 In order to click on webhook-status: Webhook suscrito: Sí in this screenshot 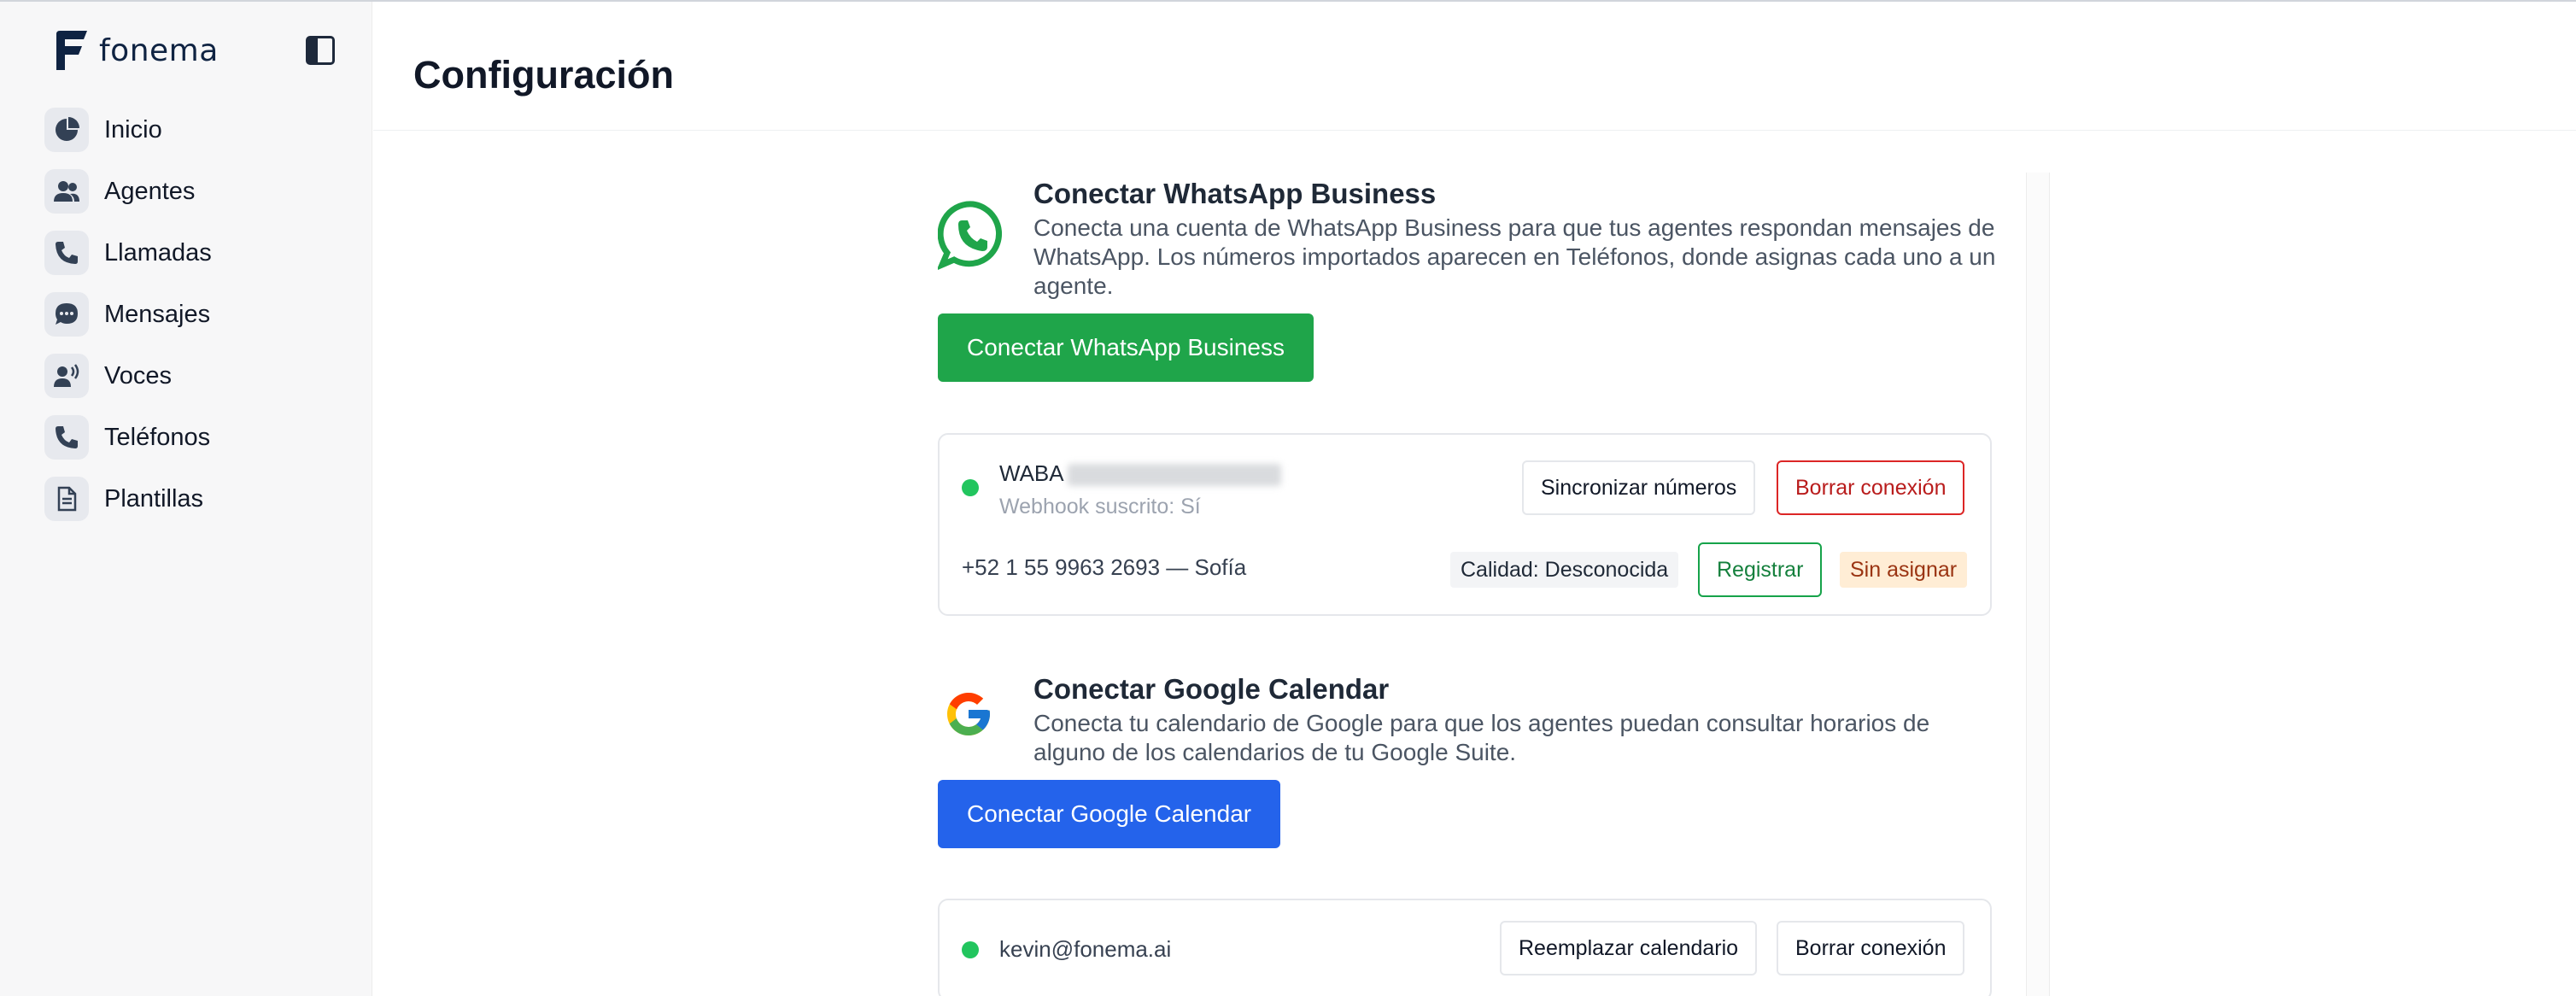, I will do `click(1100, 507)`.